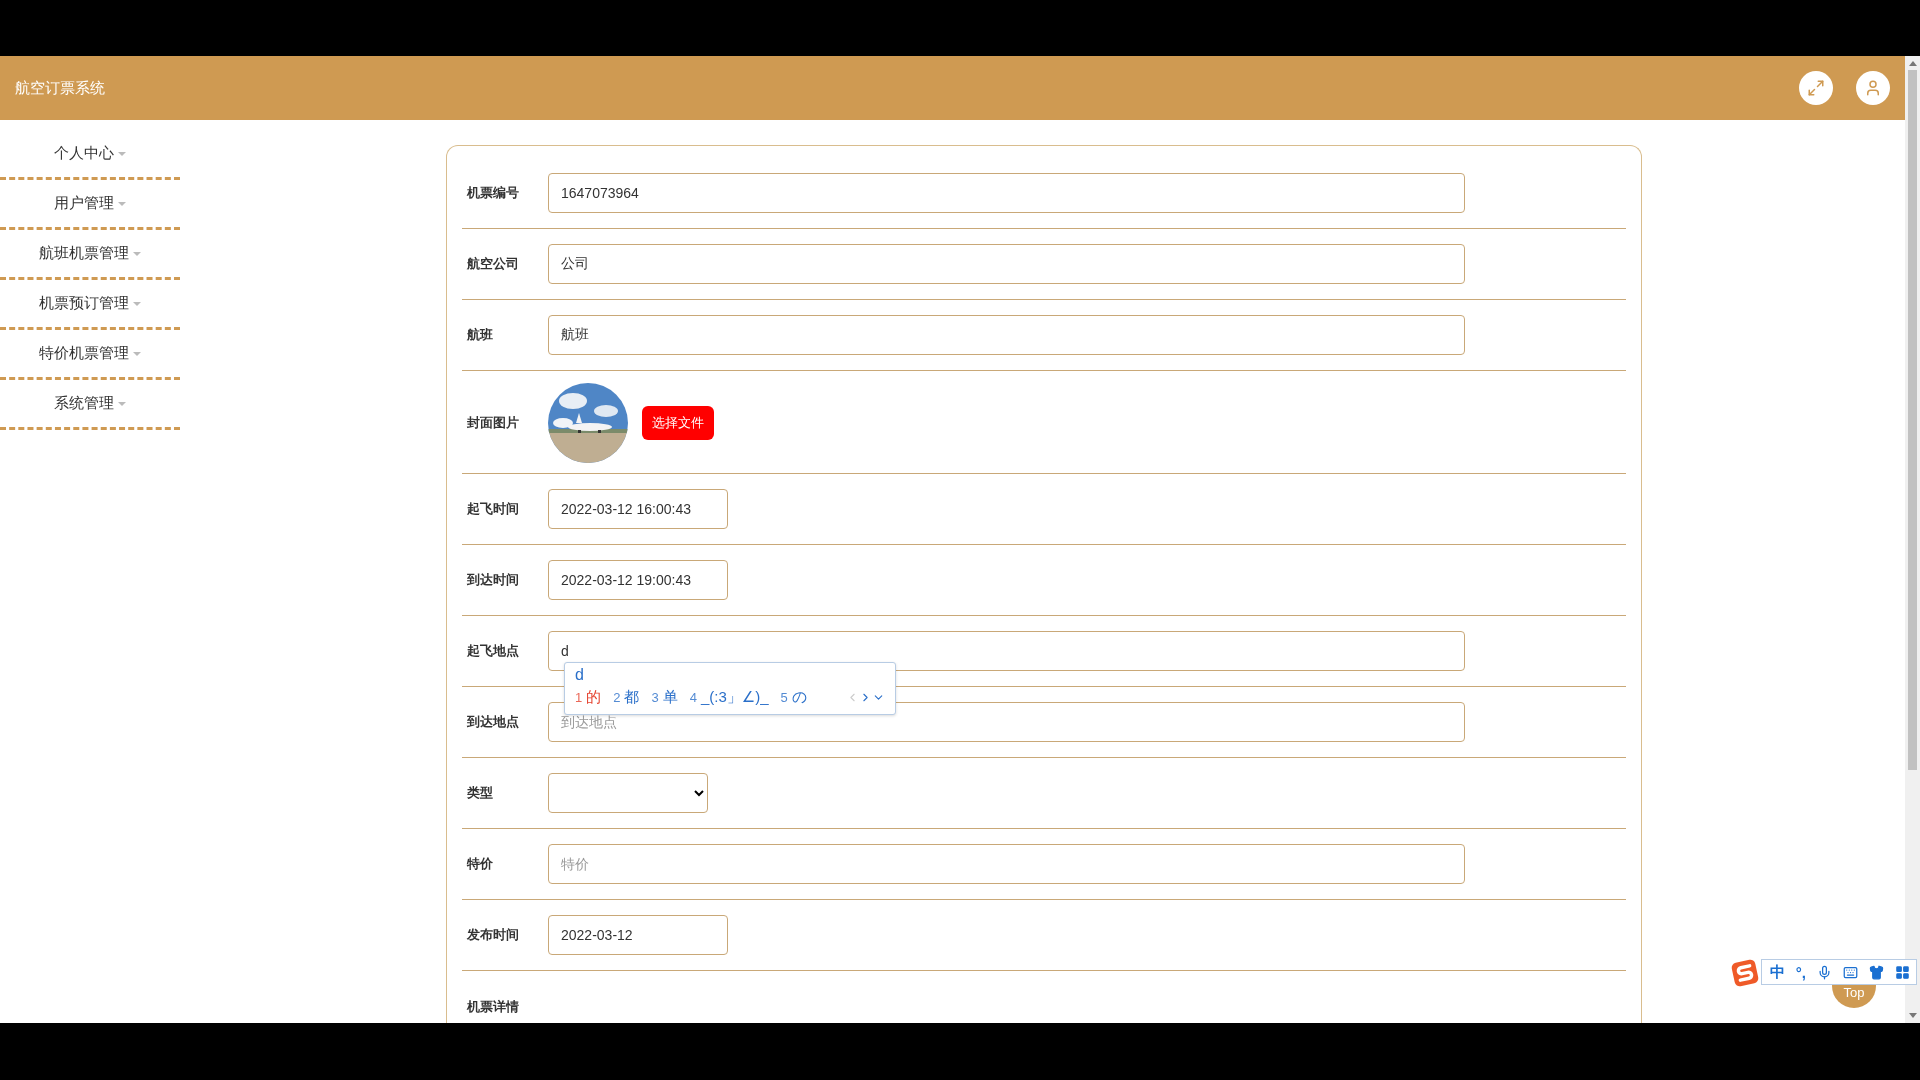 The image size is (1920, 1080). Describe the element at coordinates (493, 722) in the screenshot. I see `field-label: 到达地点` at that location.